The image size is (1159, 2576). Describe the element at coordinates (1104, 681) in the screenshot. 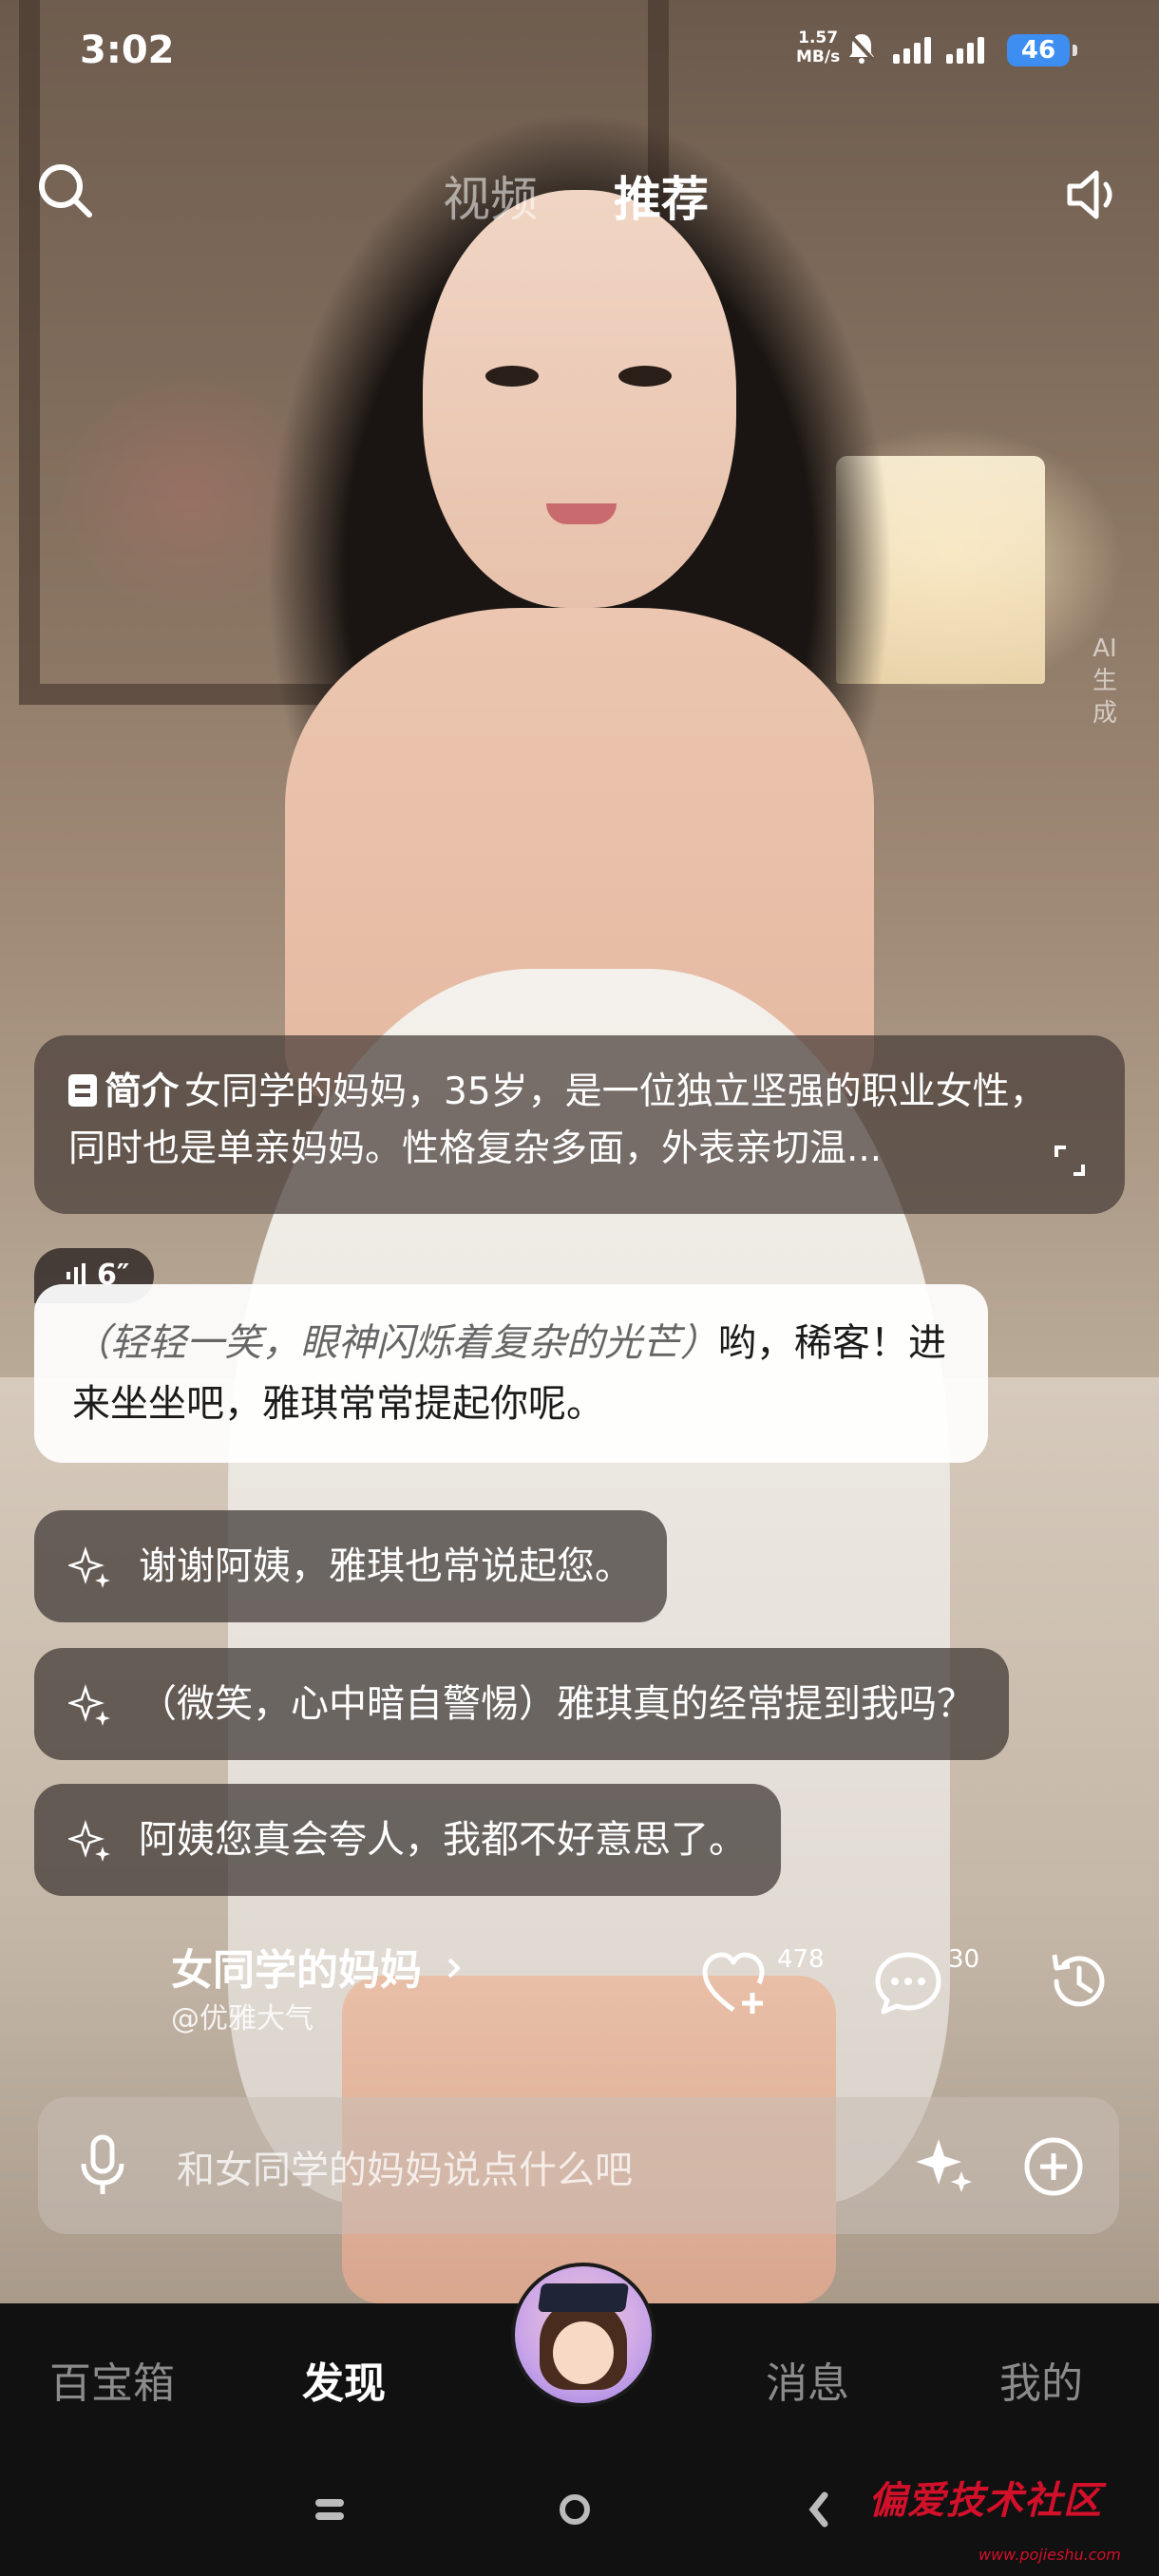

I see `ai-generated-badge: AI生成` at that location.